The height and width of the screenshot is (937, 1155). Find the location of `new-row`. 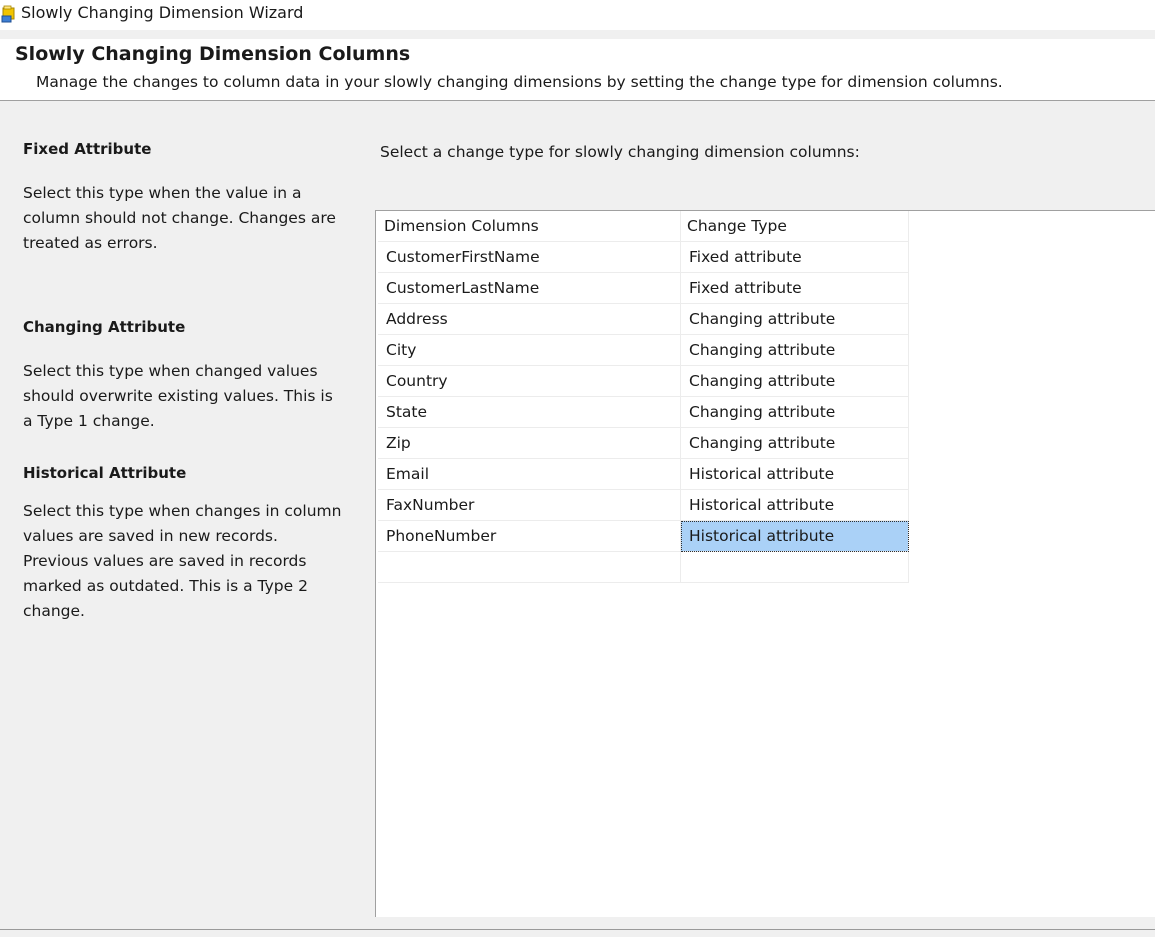

new-row is located at coordinates (643, 567).